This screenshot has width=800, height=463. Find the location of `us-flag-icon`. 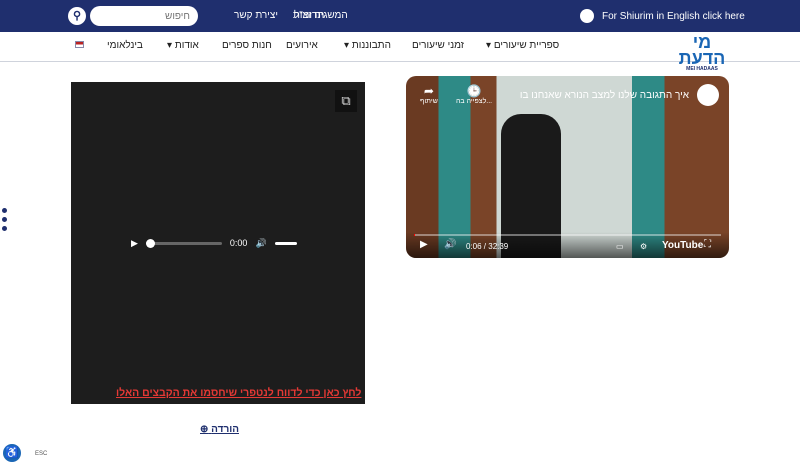

us-flag-icon is located at coordinates (79, 44).